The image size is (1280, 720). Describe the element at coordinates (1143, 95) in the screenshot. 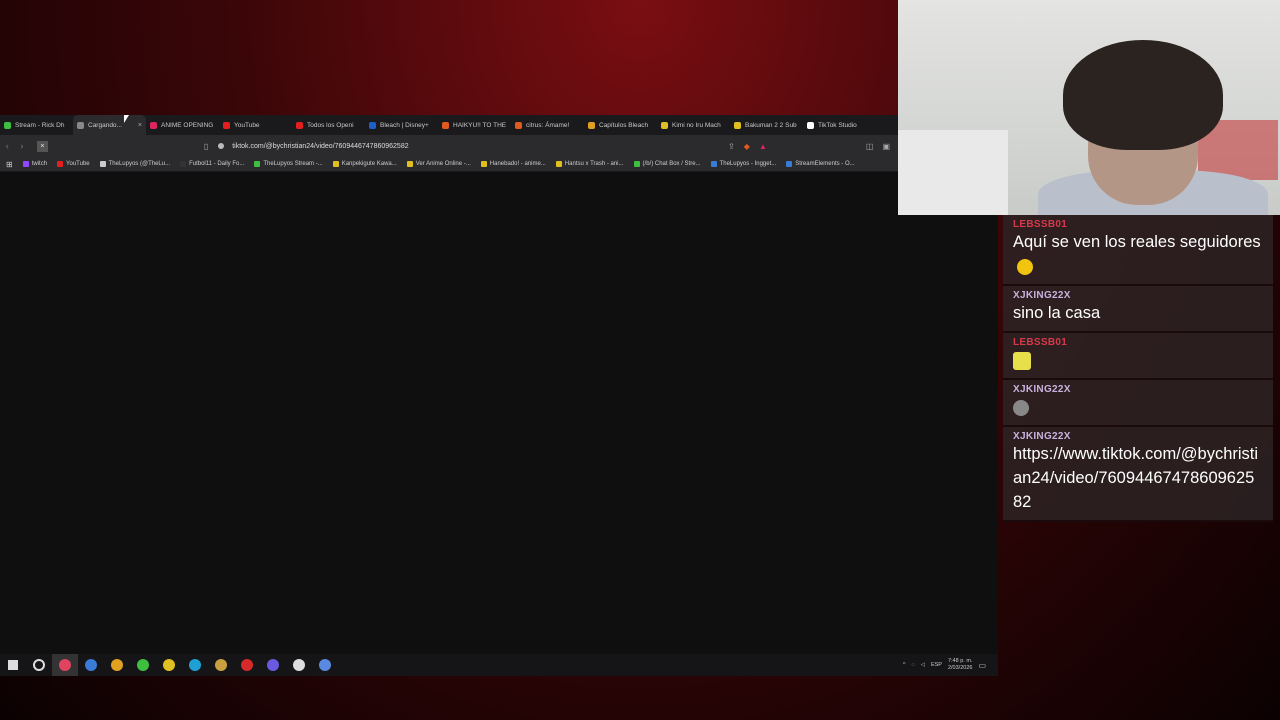

I see `streamer-hair` at that location.